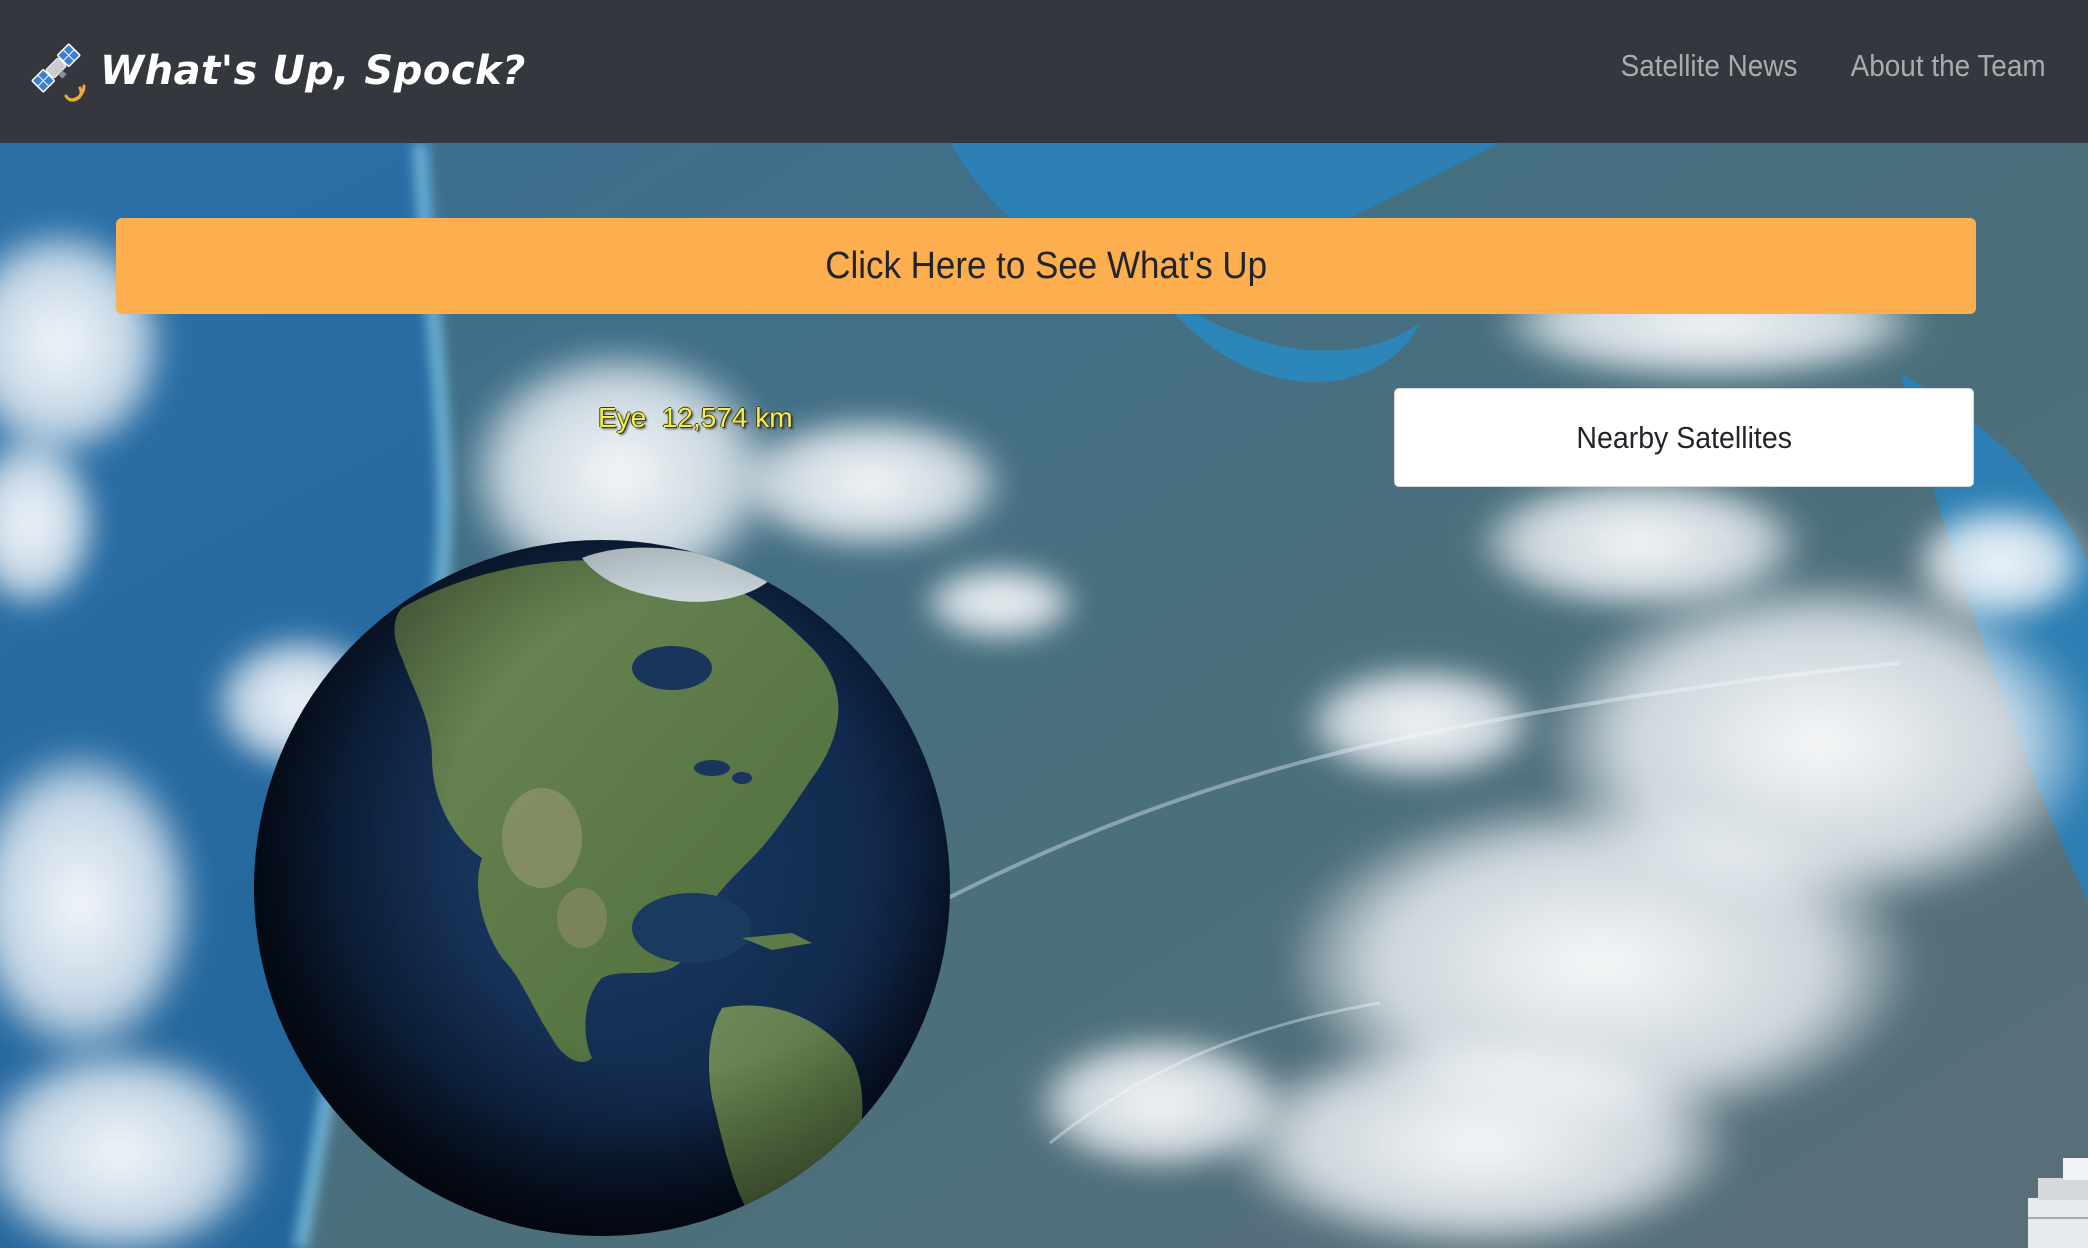 The height and width of the screenshot is (1248, 2088). What do you see at coordinates (2058, 1203) in the screenshot?
I see `space-station-fragment` at bounding box center [2058, 1203].